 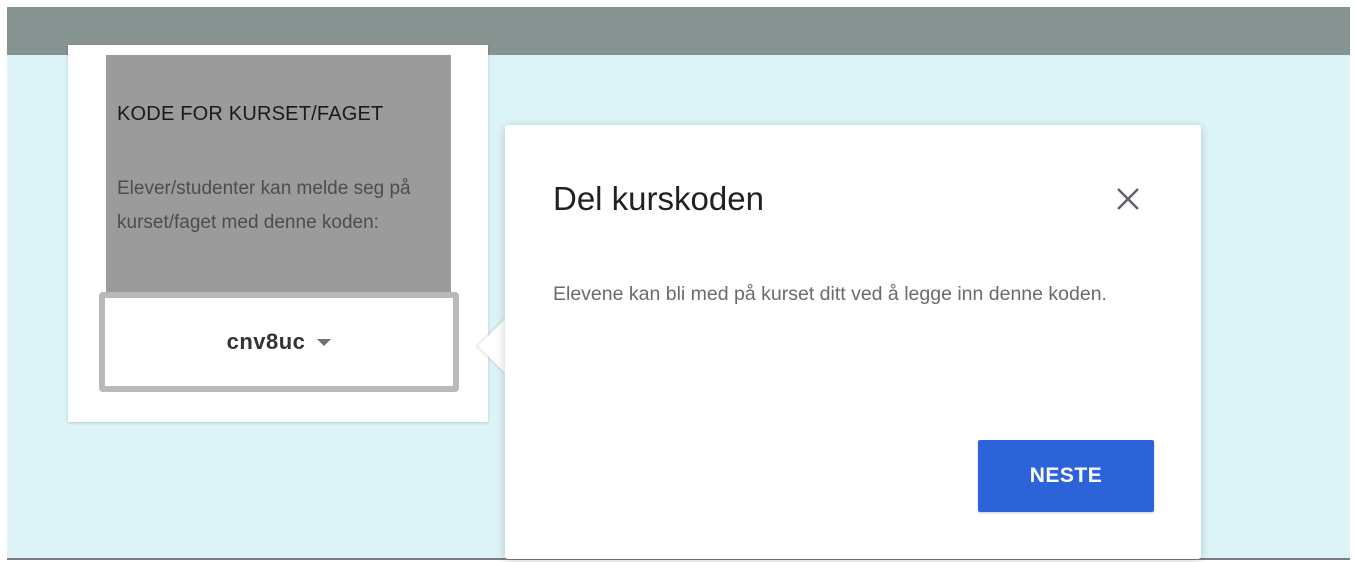 What do you see at coordinates (266, 341) in the screenshot?
I see `course-code-value: cnv8uc` at bounding box center [266, 341].